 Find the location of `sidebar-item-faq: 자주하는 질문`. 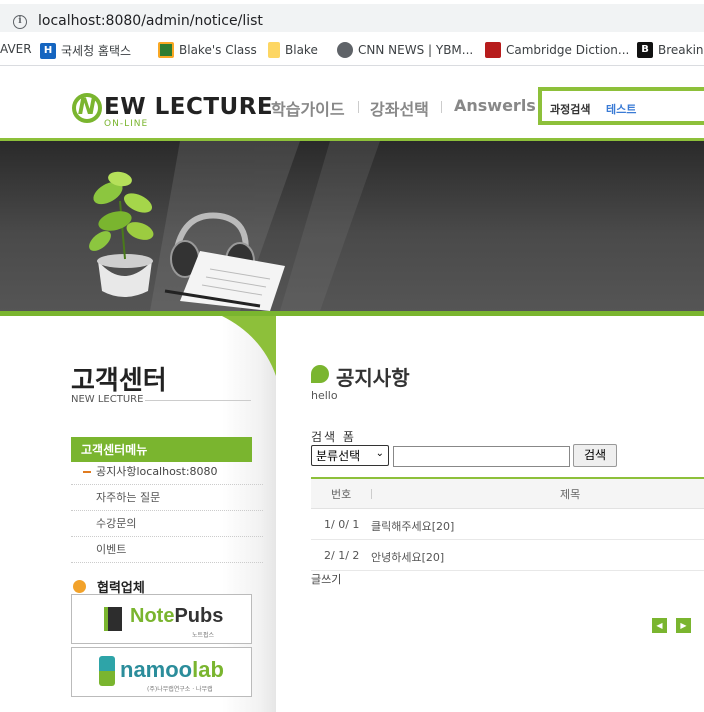

sidebar-item-faq: 자주하는 질문 is located at coordinates (167, 498).